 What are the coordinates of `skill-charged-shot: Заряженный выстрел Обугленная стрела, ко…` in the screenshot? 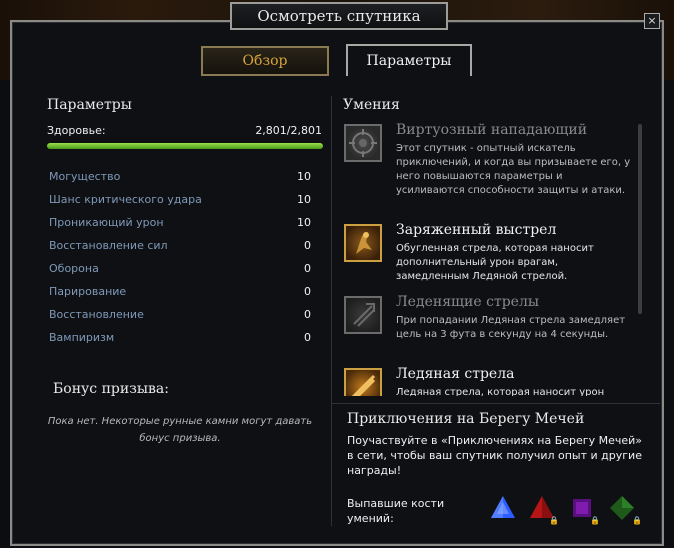 It's located at (485, 255).